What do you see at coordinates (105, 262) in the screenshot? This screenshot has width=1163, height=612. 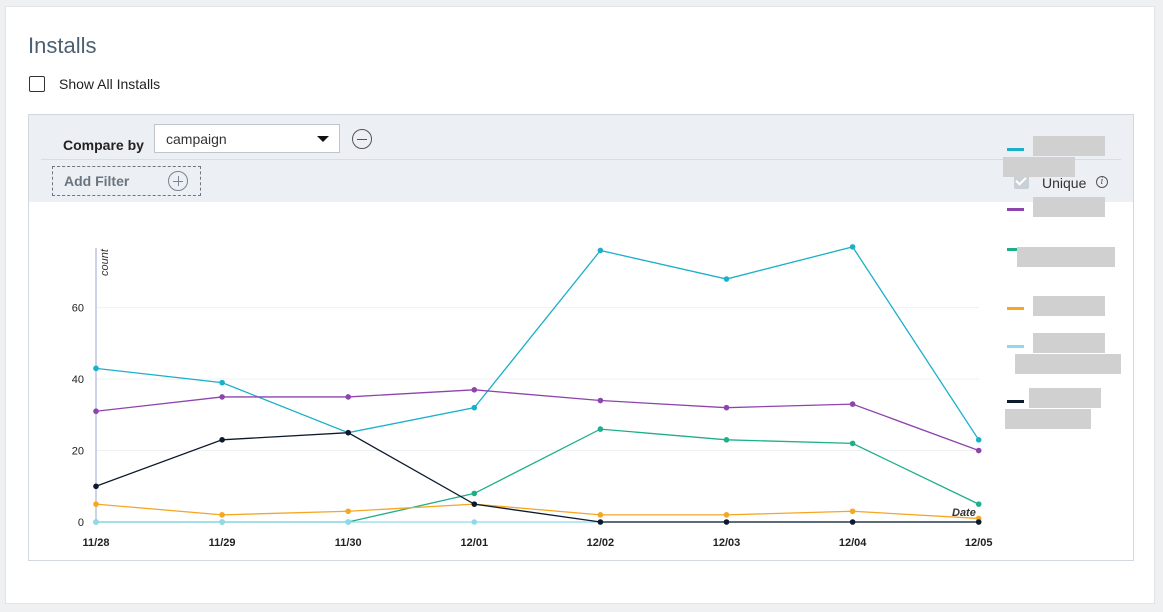 I see `y-axis-label: count` at bounding box center [105, 262].